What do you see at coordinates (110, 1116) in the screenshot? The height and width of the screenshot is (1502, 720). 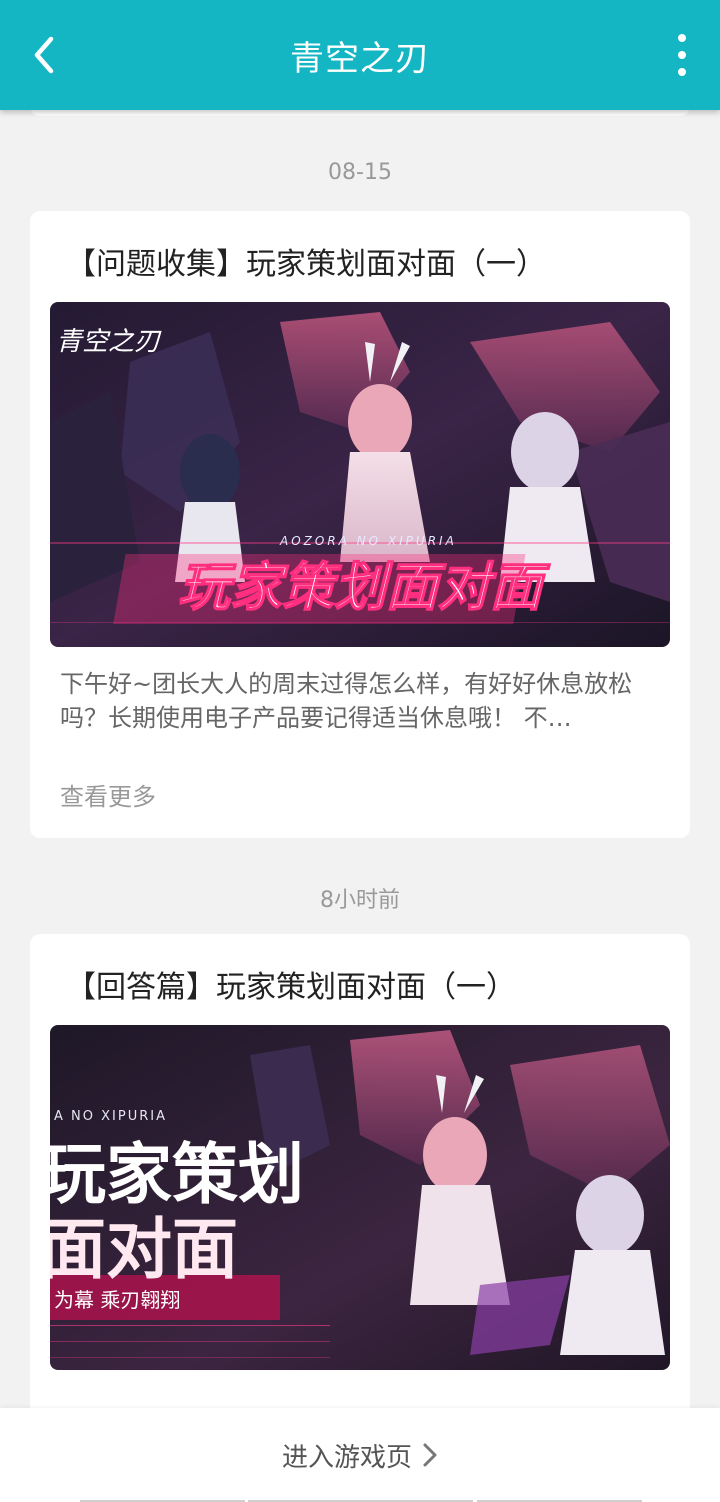 I see `banner-subtitle: A NO XIPURIA` at bounding box center [110, 1116].